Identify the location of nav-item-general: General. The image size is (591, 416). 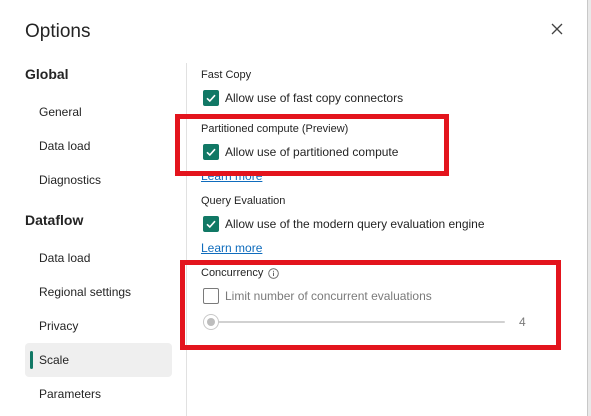
(98, 112).